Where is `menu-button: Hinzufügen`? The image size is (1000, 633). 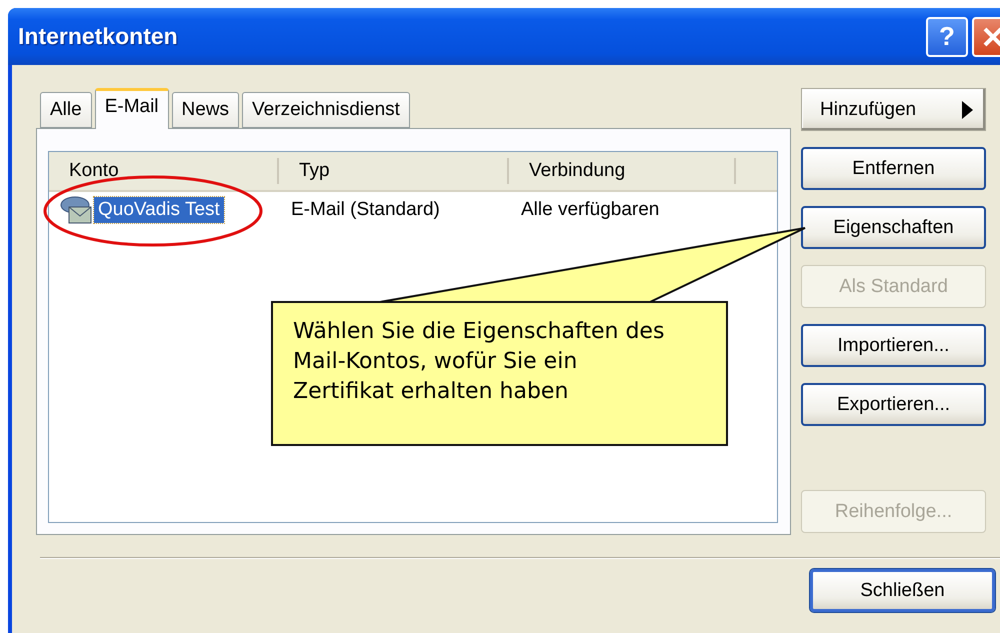 menu-button: Hinzufügen is located at coordinates (893, 109).